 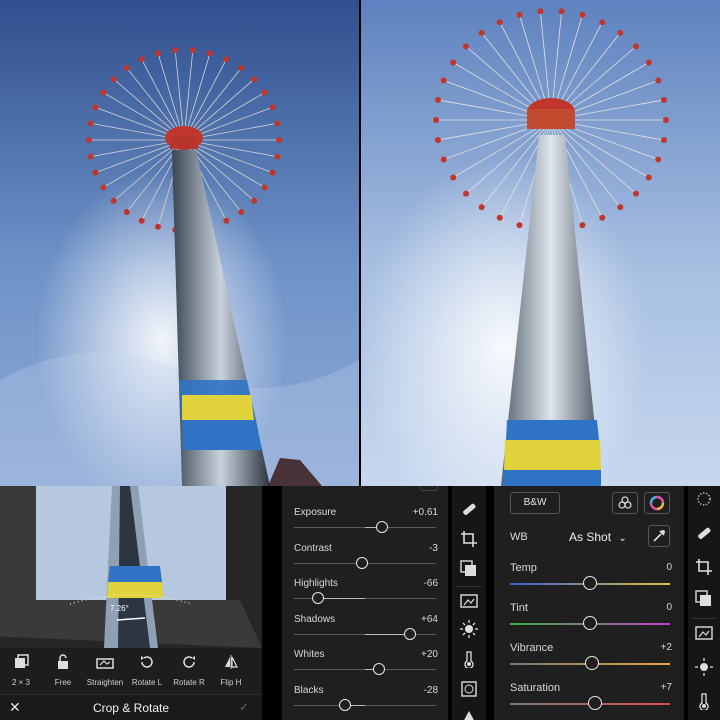 What do you see at coordinates (535, 503) in the screenshot?
I see `bw-button: B&W` at bounding box center [535, 503].